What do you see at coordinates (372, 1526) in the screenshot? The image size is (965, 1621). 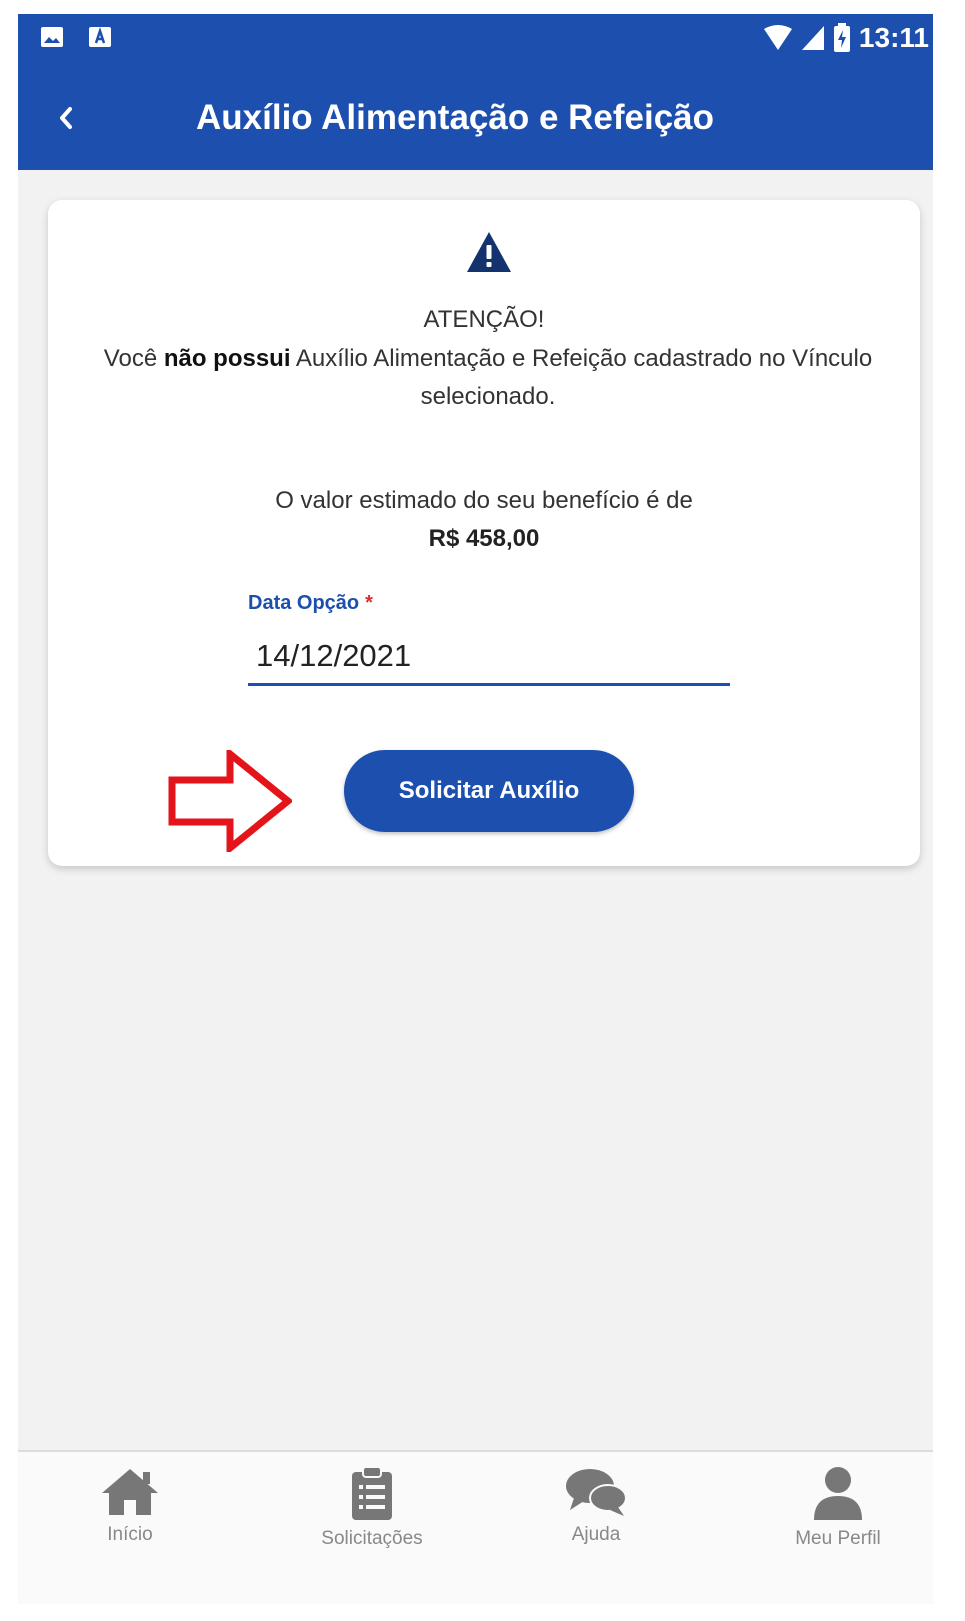 I see `nav-item-solicitacoes: Solicitações` at bounding box center [372, 1526].